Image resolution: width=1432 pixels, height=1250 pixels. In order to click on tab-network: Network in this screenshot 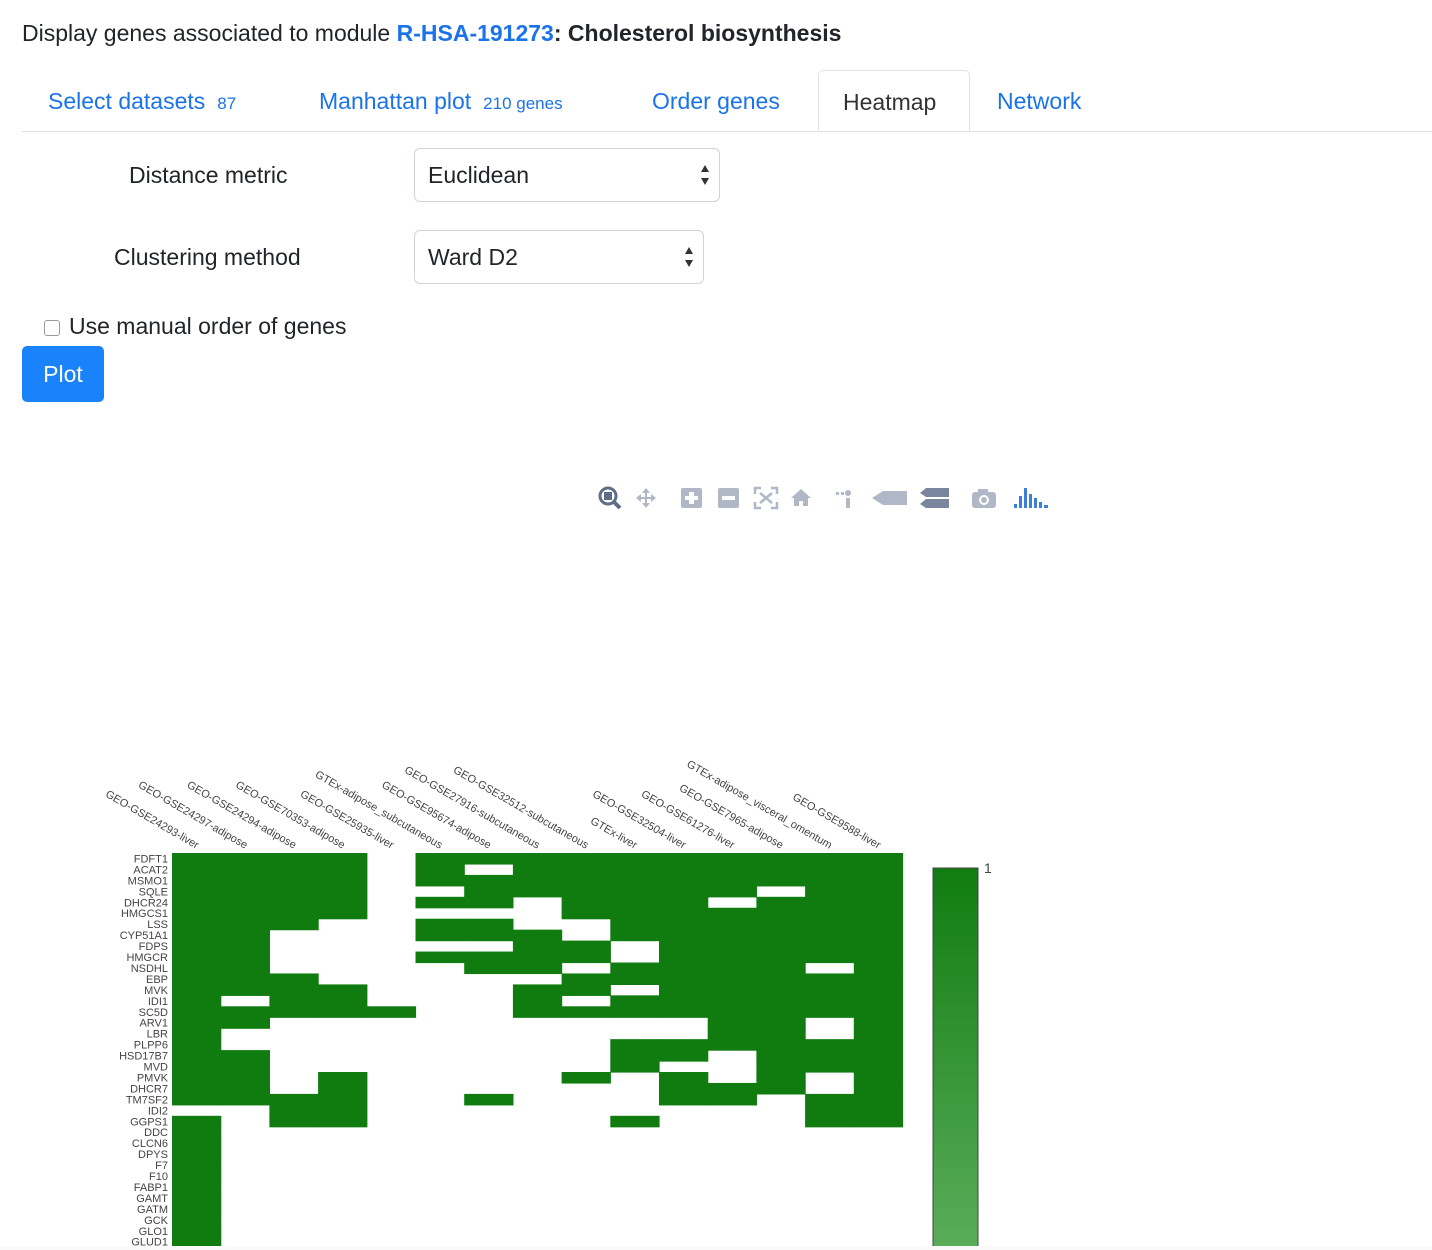, I will do `click(1039, 100)`.